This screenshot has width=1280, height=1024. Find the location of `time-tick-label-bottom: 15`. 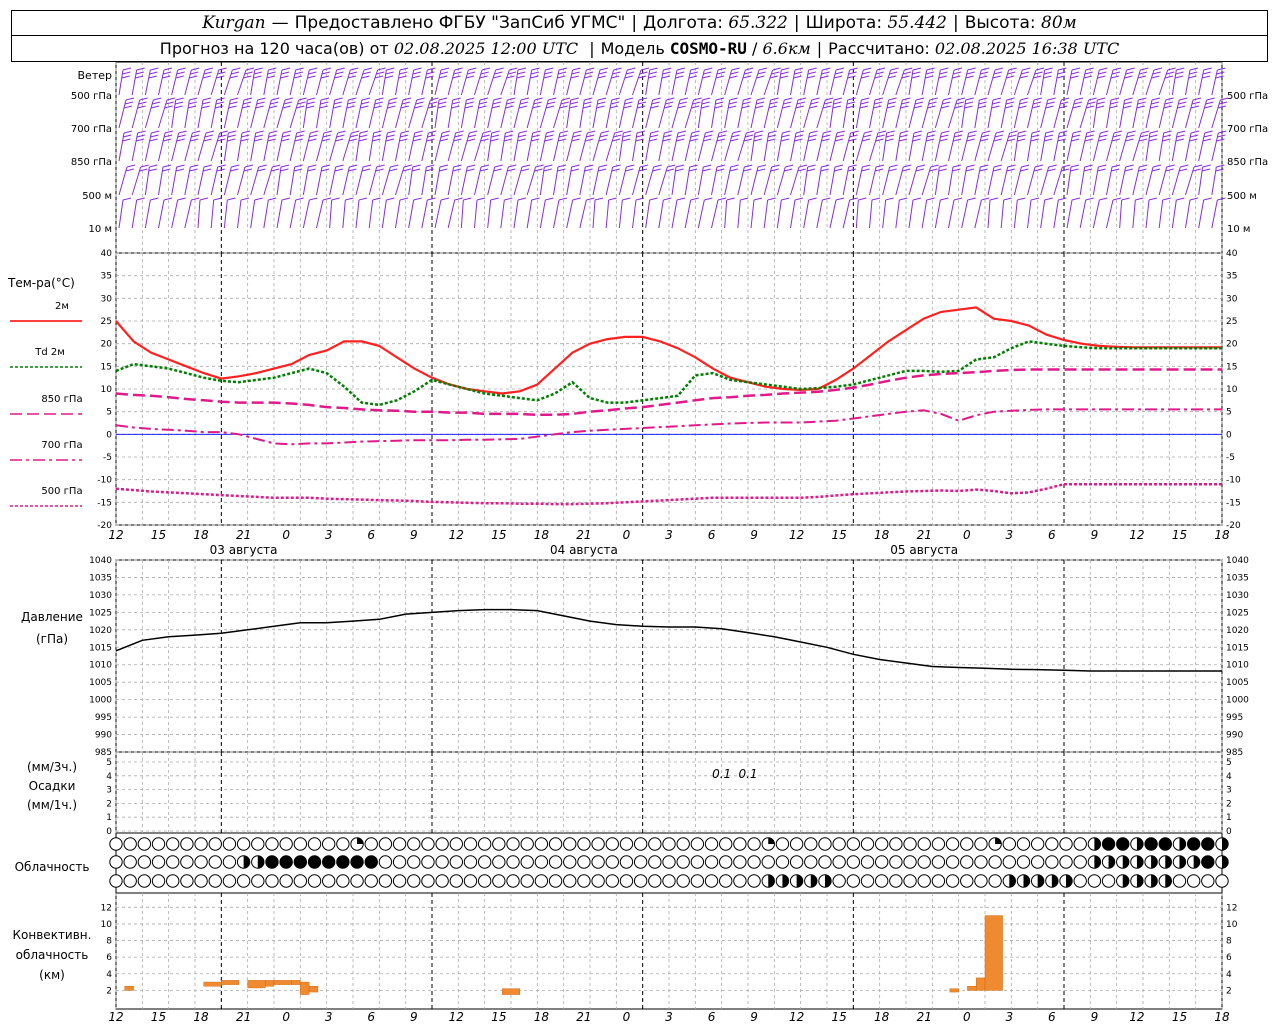

time-tick-label-bottom: 15 is located at coordinates (498, 1017).